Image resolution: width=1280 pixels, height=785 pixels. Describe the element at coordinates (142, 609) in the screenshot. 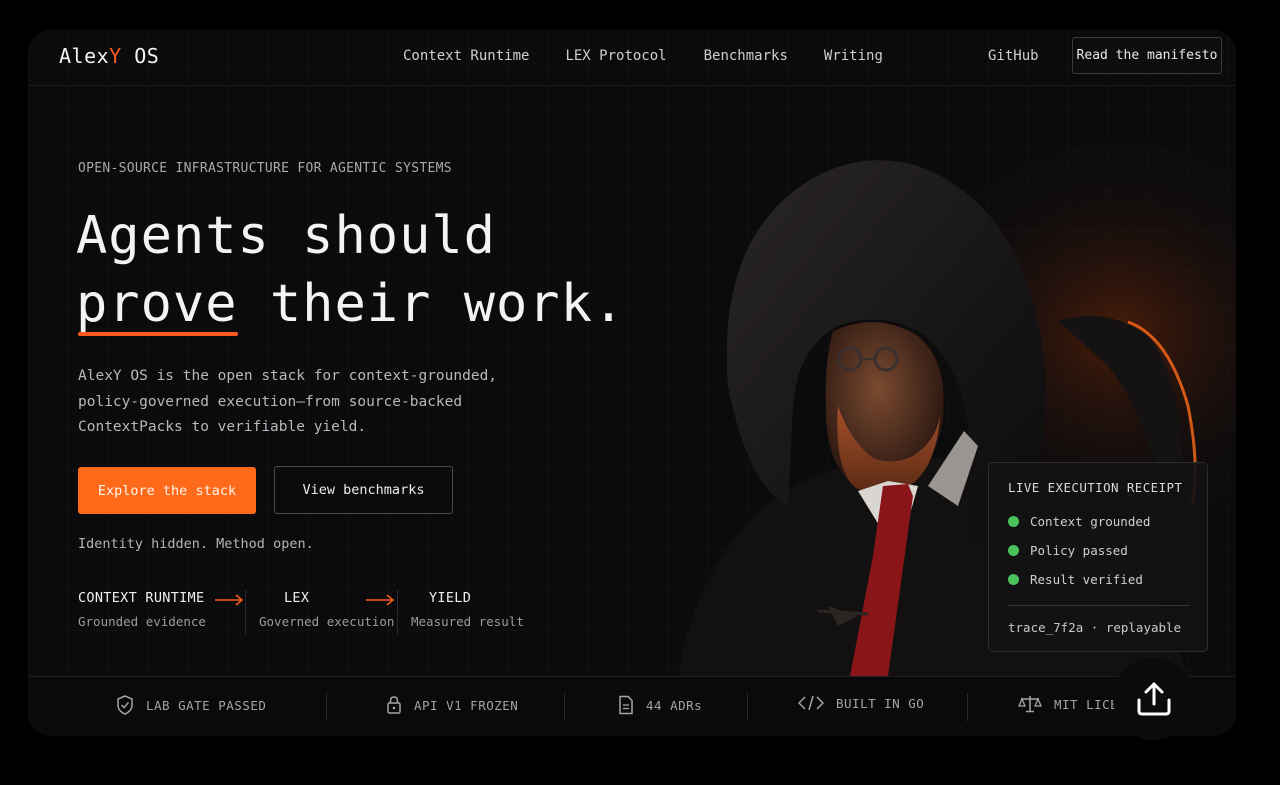

I see `pipeline-stage-context-runtime: CONTEXT RUNTIME Grounded evidence` at that location.